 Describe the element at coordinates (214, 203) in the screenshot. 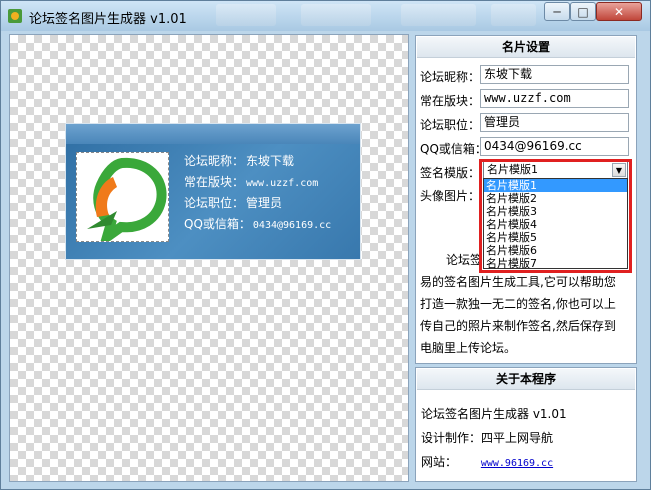

I see `card-position-label: 论坛职位：` at that location.